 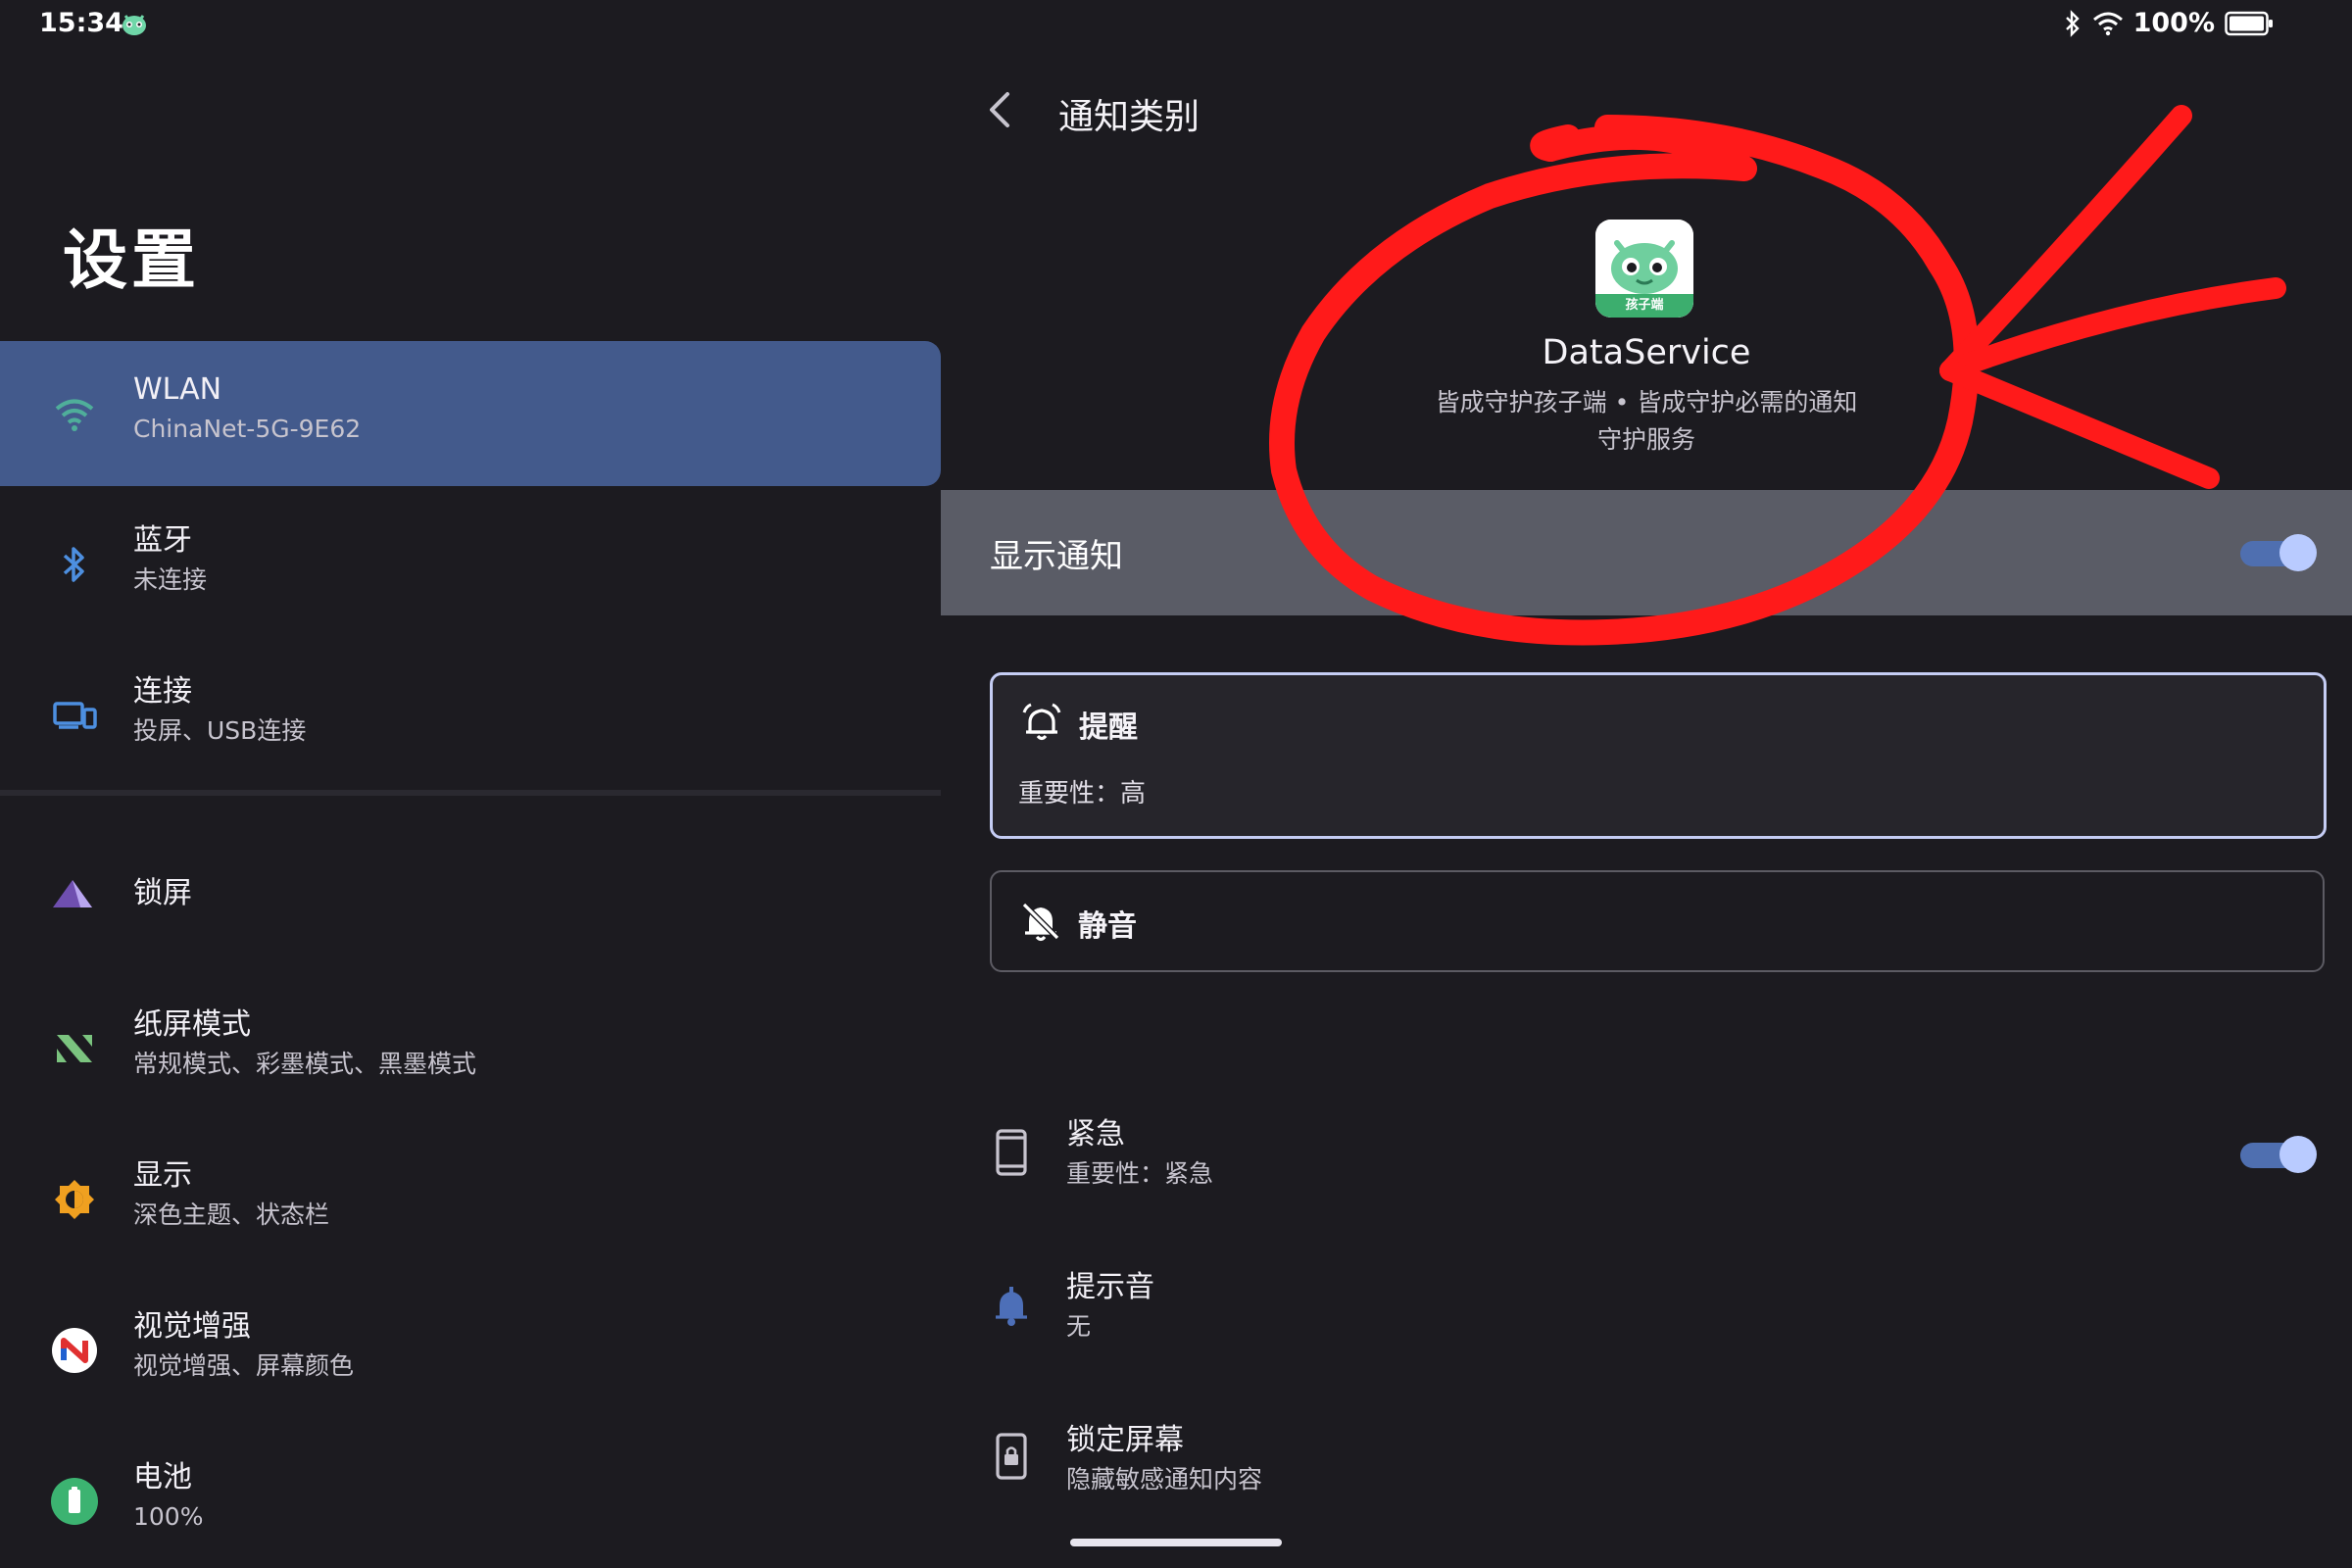 What do you see at coordinates (470, 1199) in the screenshot?
I see `settings-item-display: 显示 深色主题、状态栏` at bounding box center [470, 1199].